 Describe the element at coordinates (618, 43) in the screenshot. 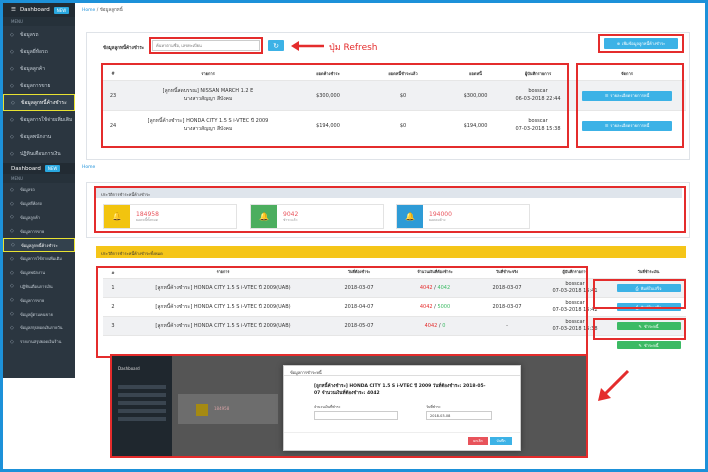

I see `plus-icon: ⊕` at that location.